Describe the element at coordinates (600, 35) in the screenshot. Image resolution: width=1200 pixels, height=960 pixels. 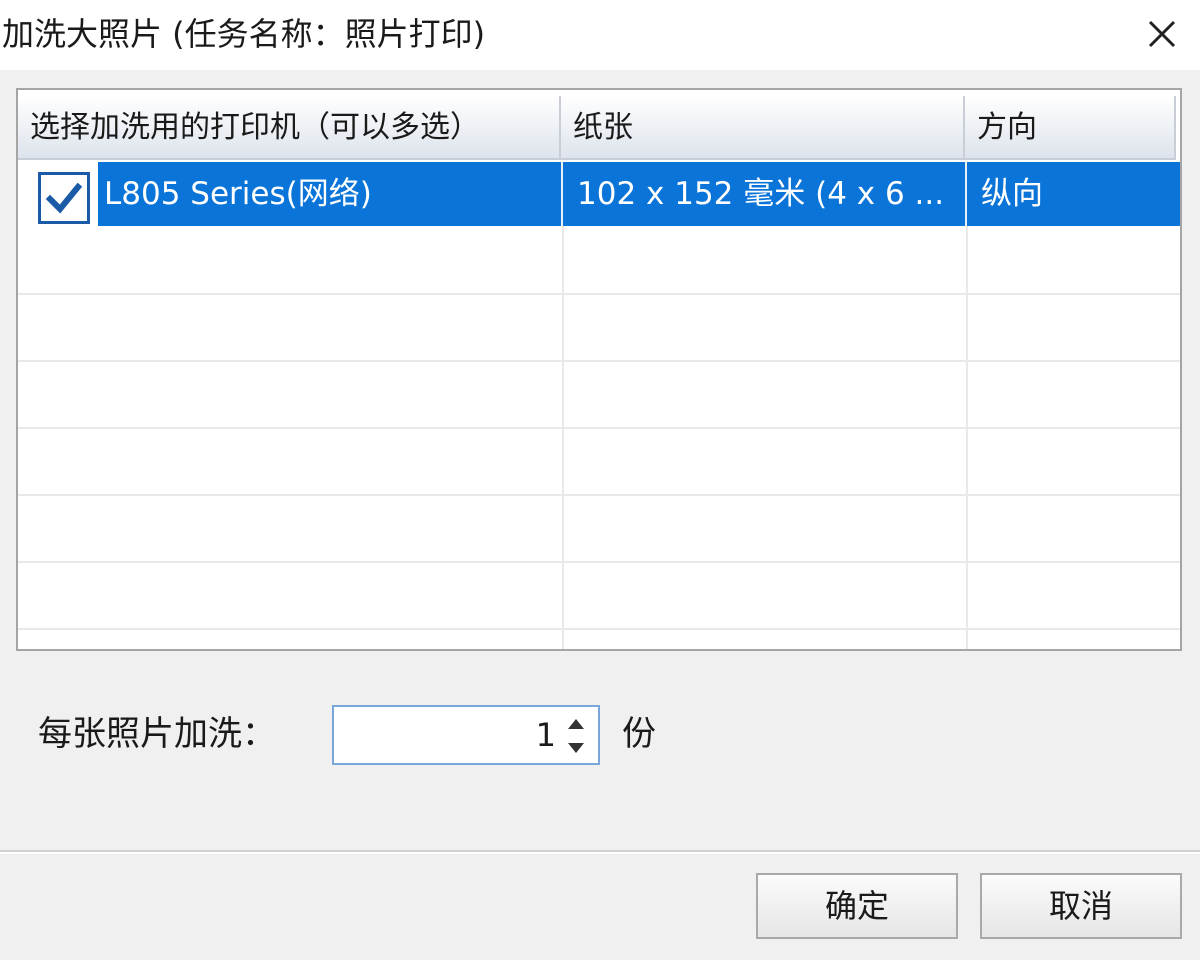
I see `title-bar: 加洗大照片 (任务名称：照片打印)` at that location.